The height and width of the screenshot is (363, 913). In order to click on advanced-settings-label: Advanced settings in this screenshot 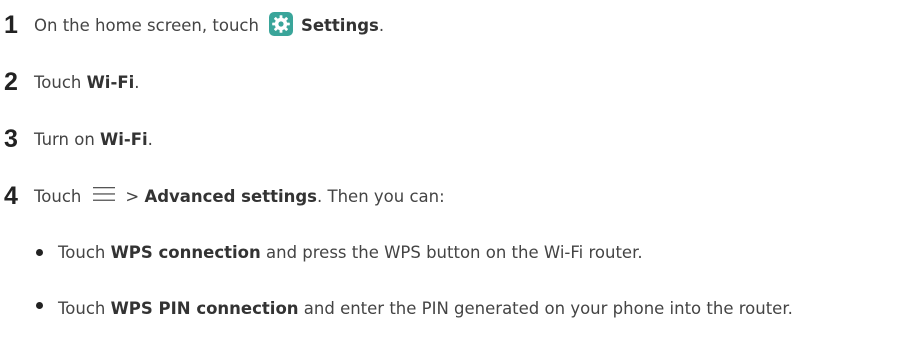, I will do `click(231, 196)`.